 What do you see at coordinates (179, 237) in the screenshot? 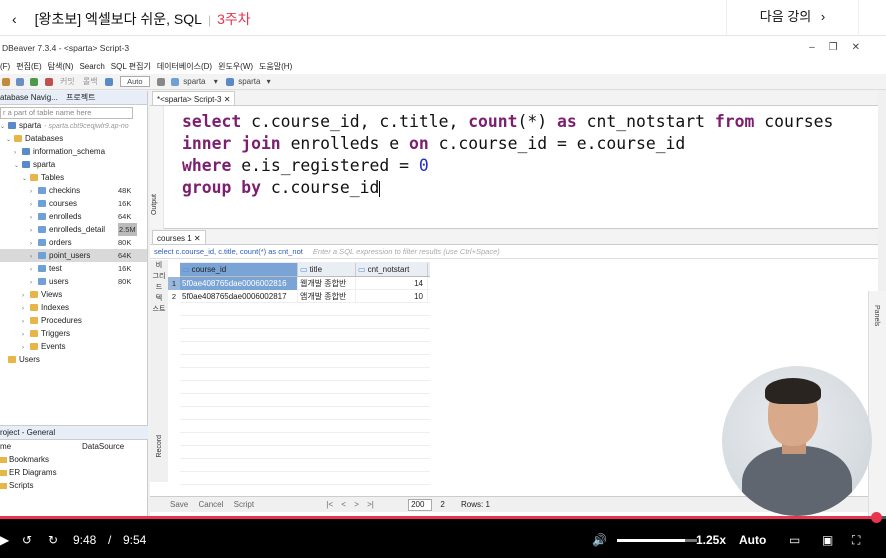
I see `tab-courses-1: courses 1 ✕` at bounding box center [179, 237].